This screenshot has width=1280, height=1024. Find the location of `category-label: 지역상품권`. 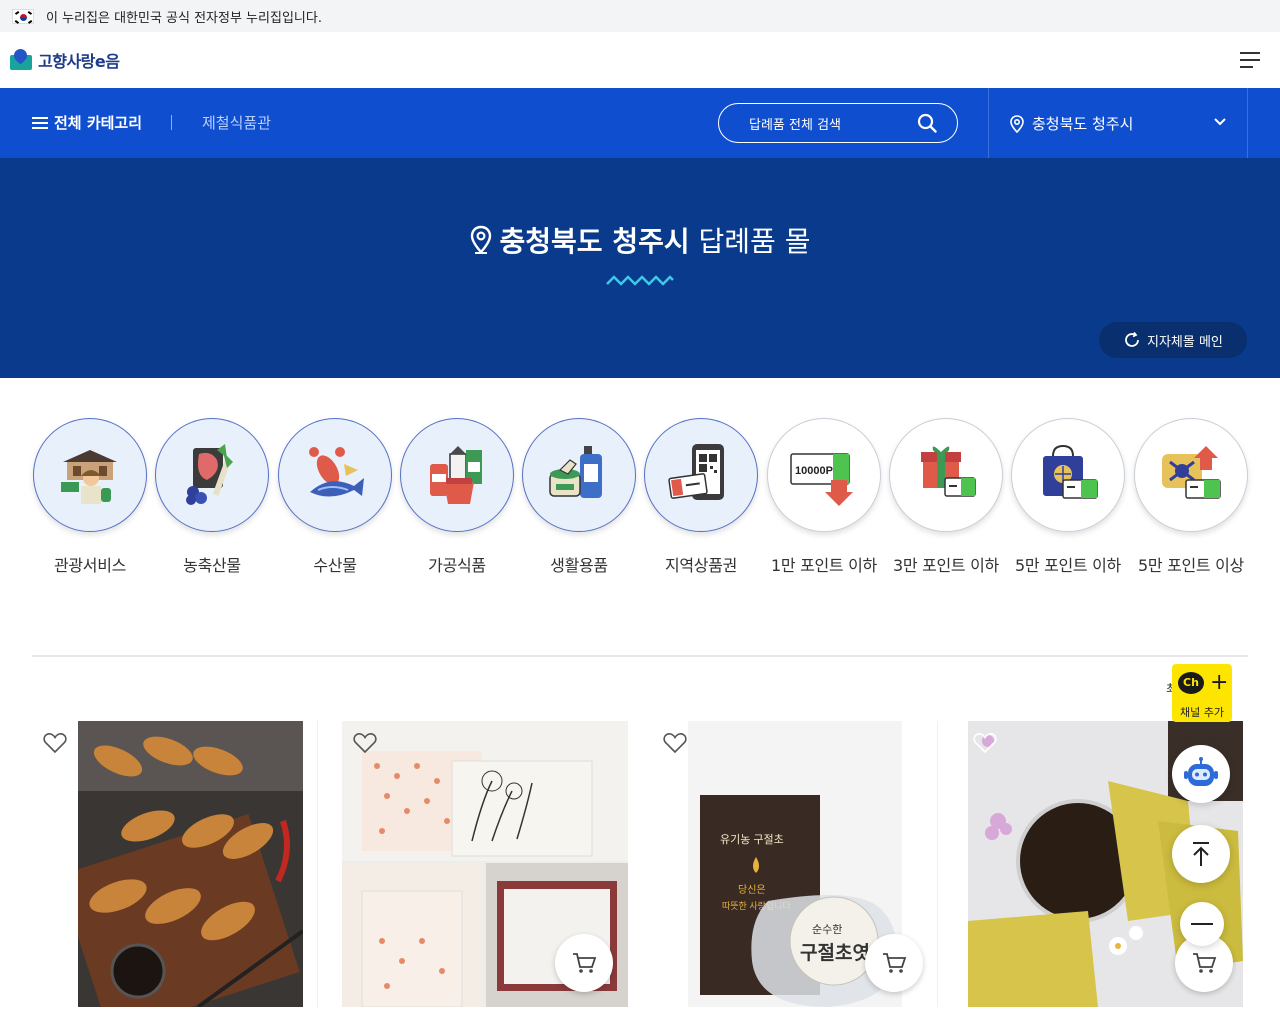

category-label: 지역상품권 is located at coordinates (701, 565).